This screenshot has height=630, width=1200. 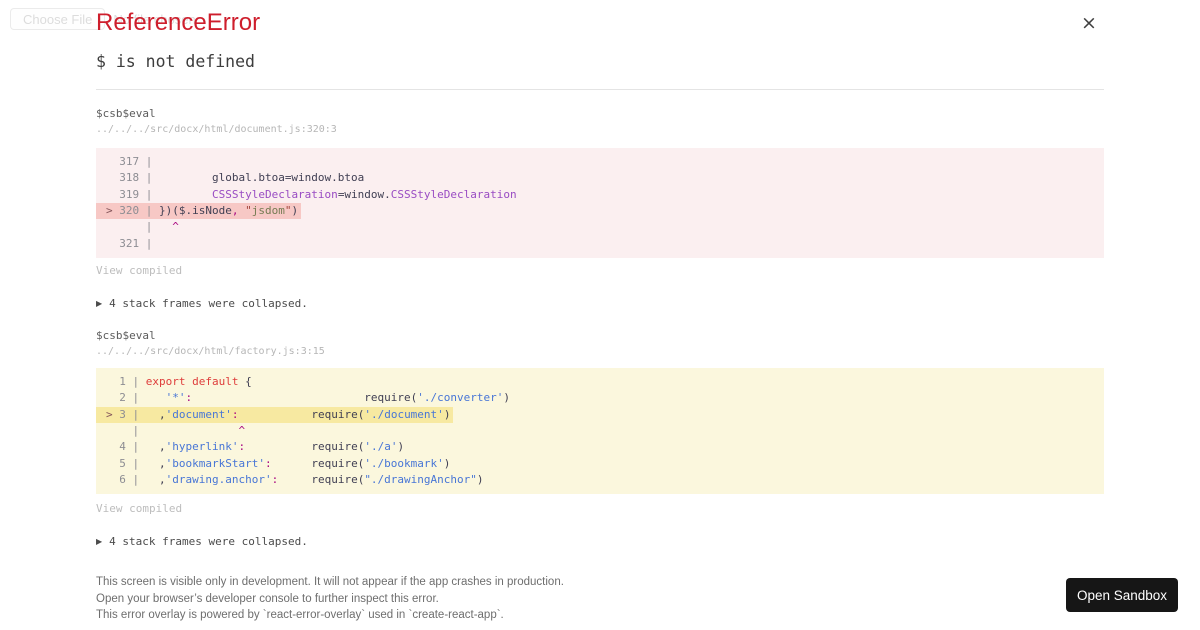 I want to click on error-message: $ is not defined, so click(x=175, y=61).